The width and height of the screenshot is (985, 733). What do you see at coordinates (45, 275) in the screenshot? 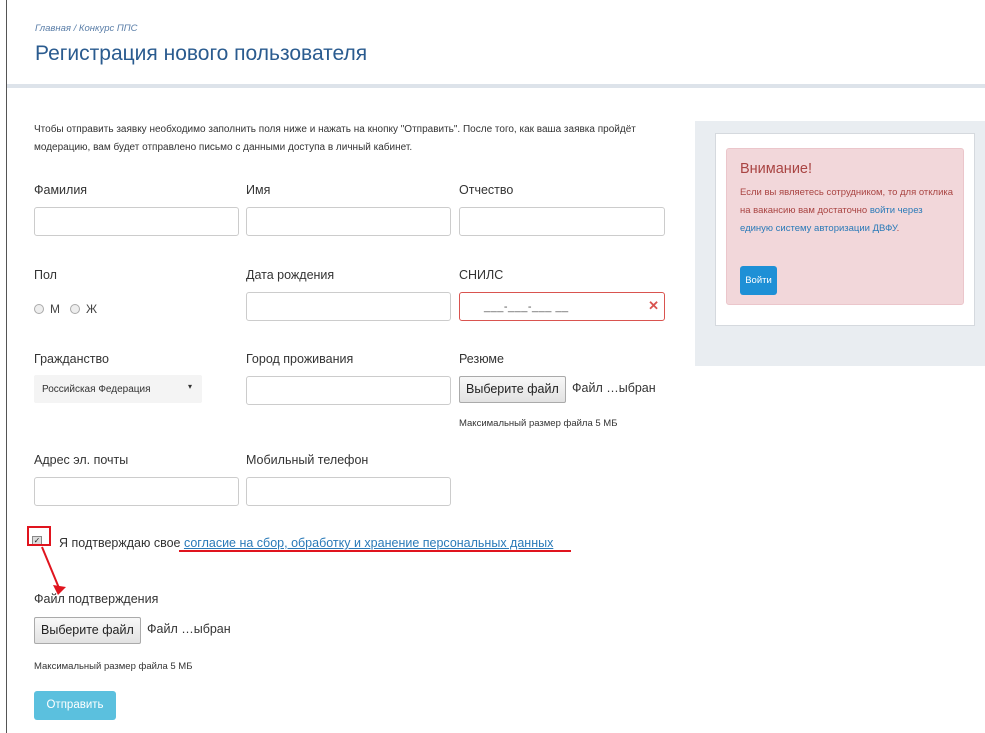
I see `gender-label: Пол` at bounding box center [45, 275].